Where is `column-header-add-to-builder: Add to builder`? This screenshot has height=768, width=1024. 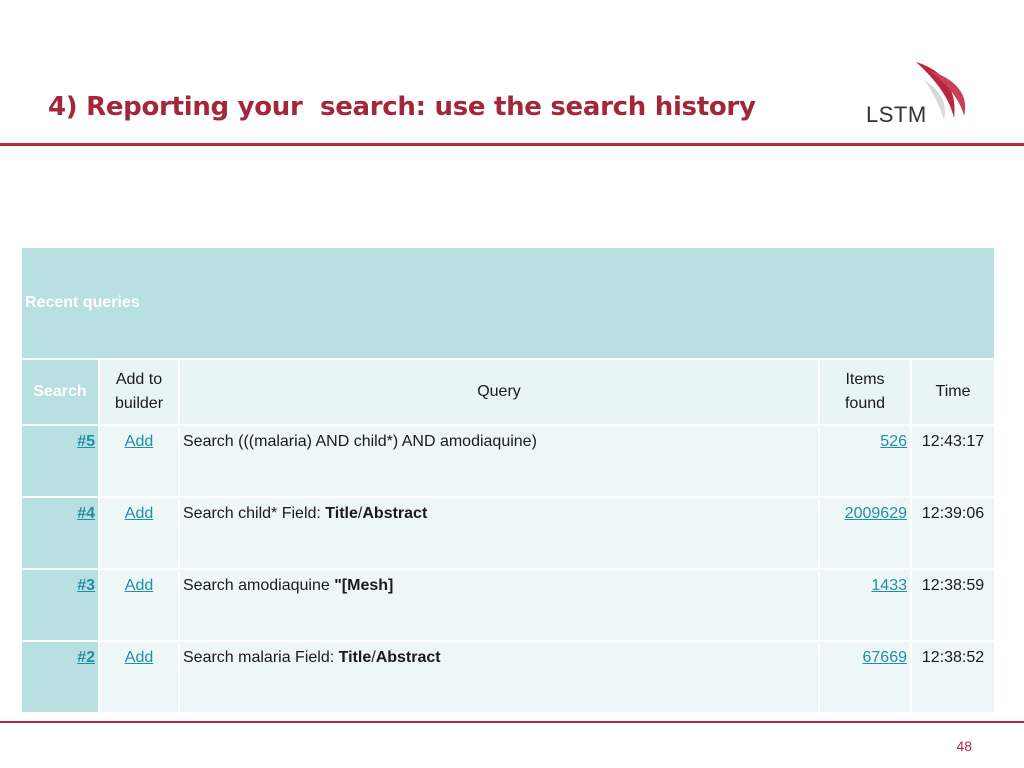
column-header-add-to-builder: Add to builder is located at coordinates (139, 392).